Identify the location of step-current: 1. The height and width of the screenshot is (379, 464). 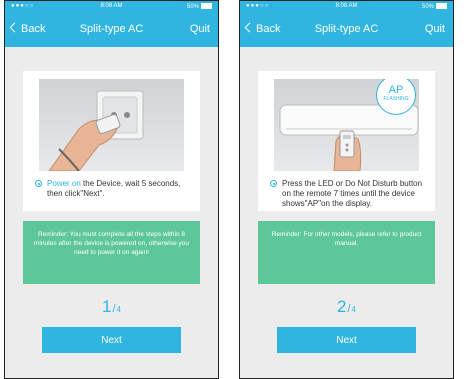
(107, 306).